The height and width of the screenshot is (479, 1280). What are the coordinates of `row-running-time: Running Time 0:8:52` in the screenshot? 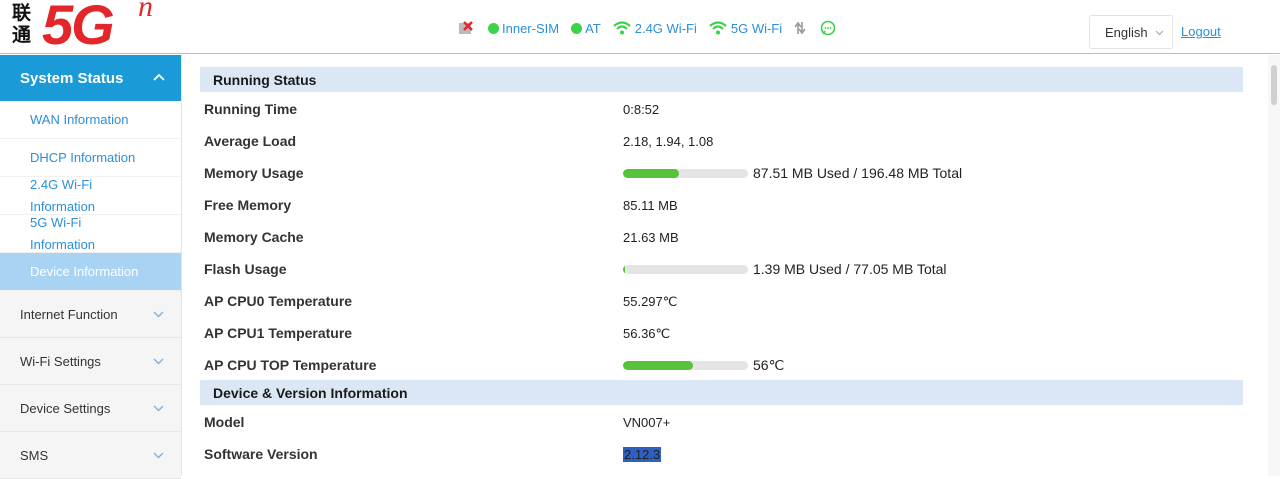 It's located at (432, 109).